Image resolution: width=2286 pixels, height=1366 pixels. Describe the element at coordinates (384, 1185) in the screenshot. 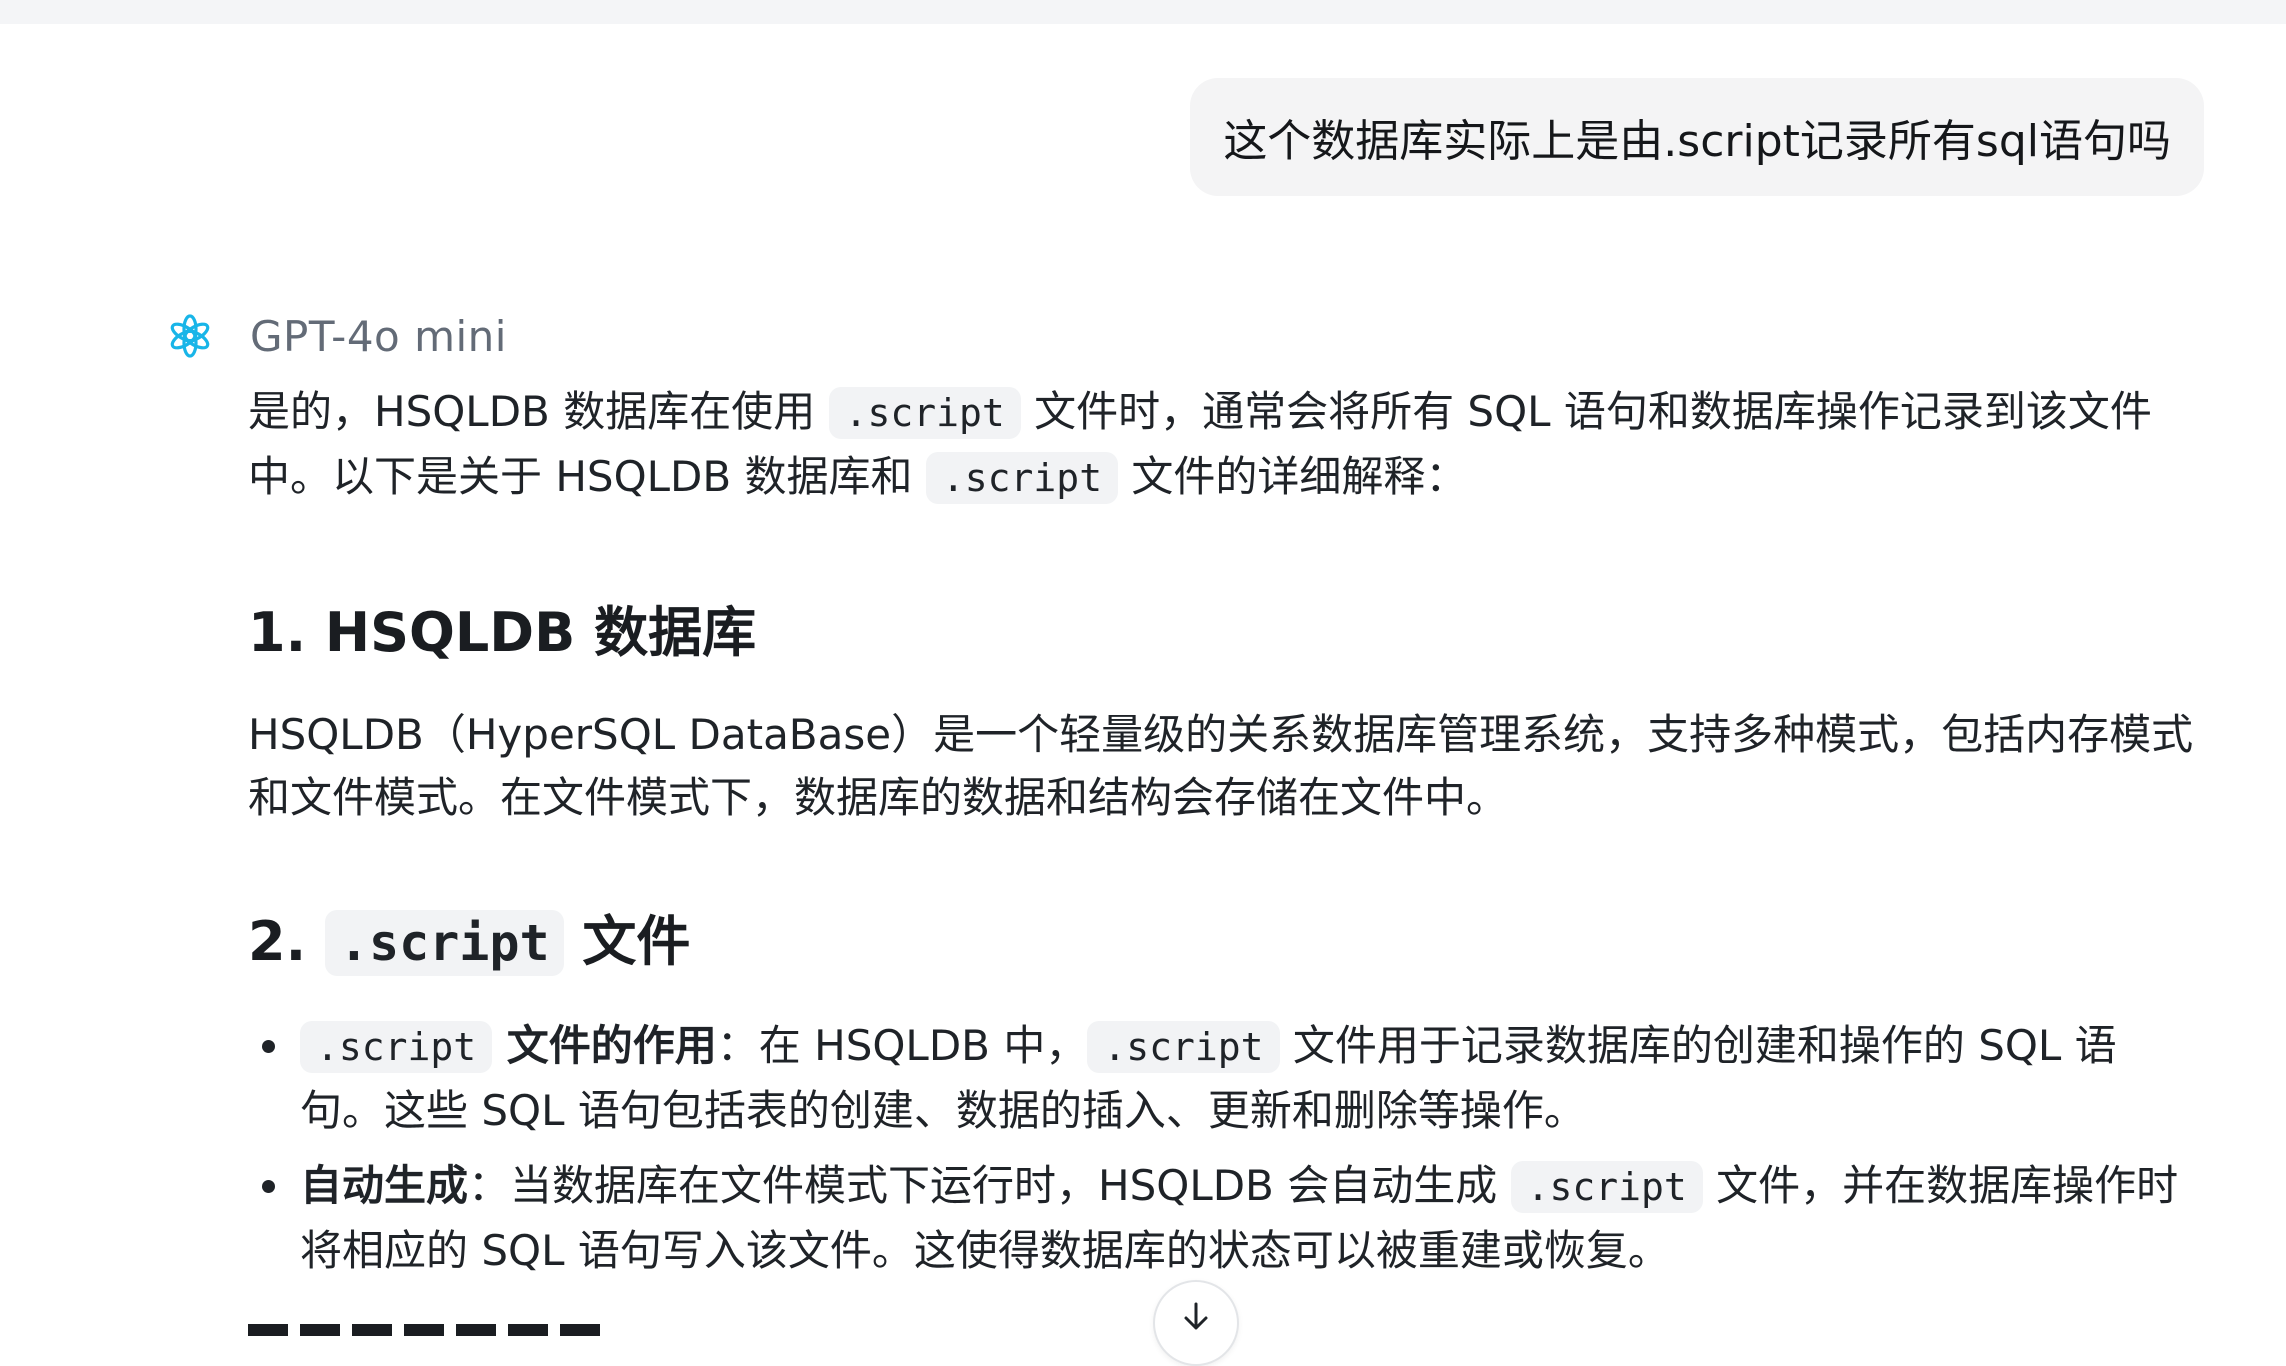

I see `bullet-bold-label: 自动生成` at that location.